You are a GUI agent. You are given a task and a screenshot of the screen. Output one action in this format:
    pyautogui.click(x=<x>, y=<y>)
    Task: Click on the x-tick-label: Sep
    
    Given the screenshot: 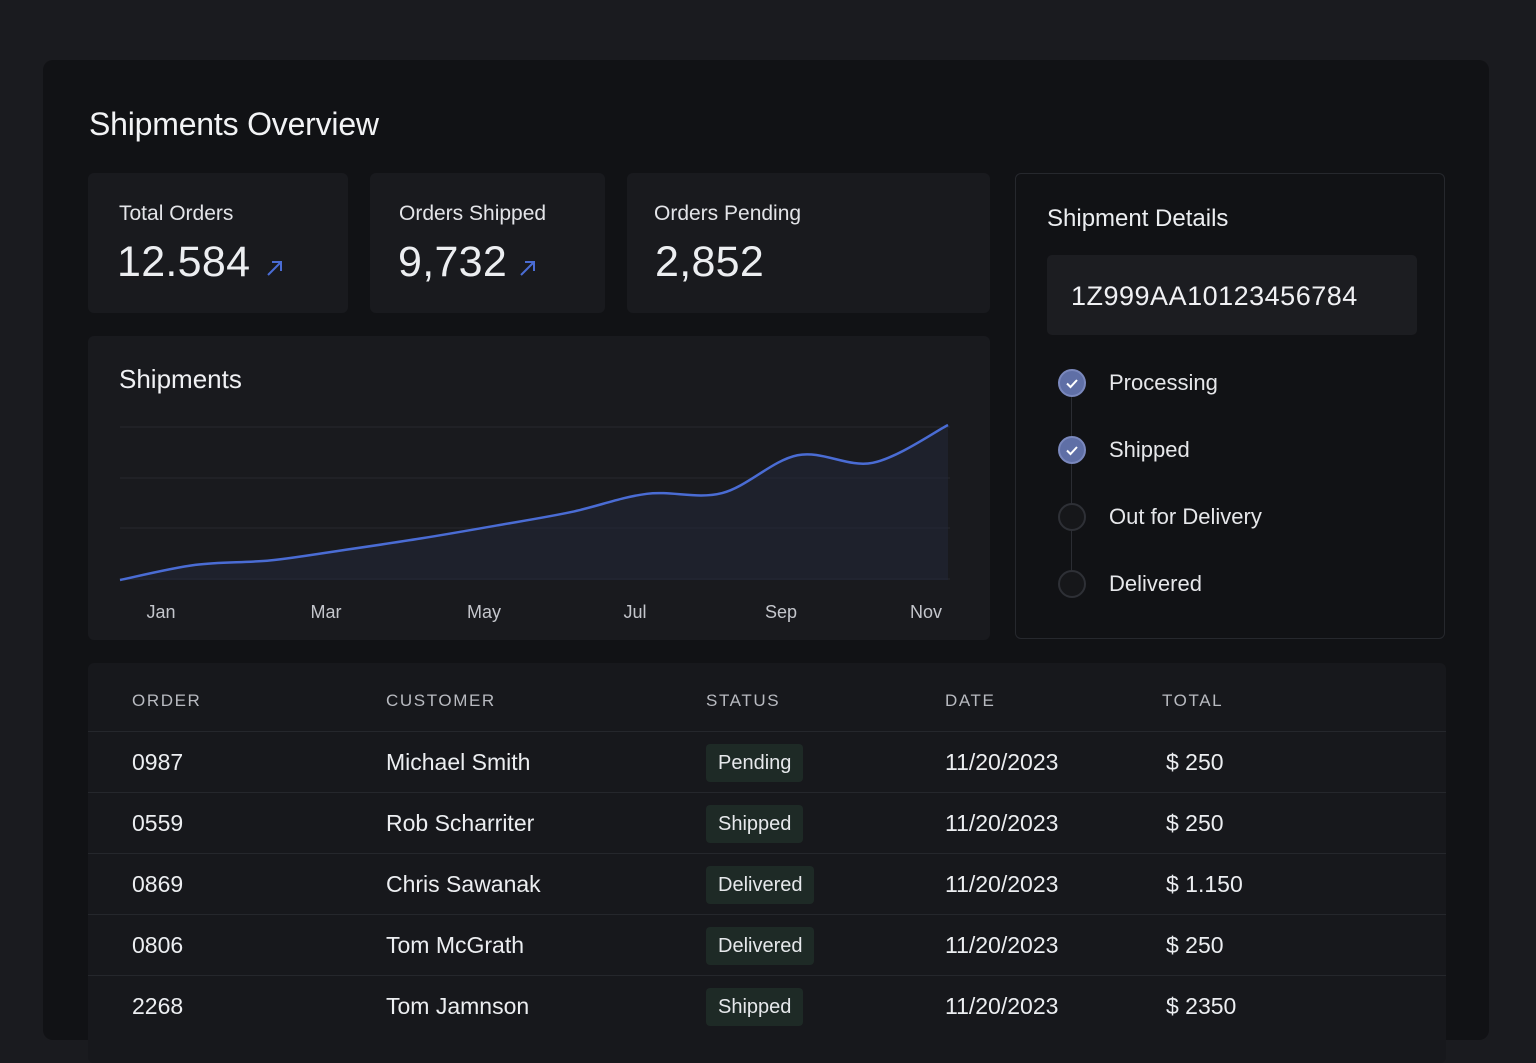 What is the action you would take?
    pyautogui.click(x=781, y=612)
    